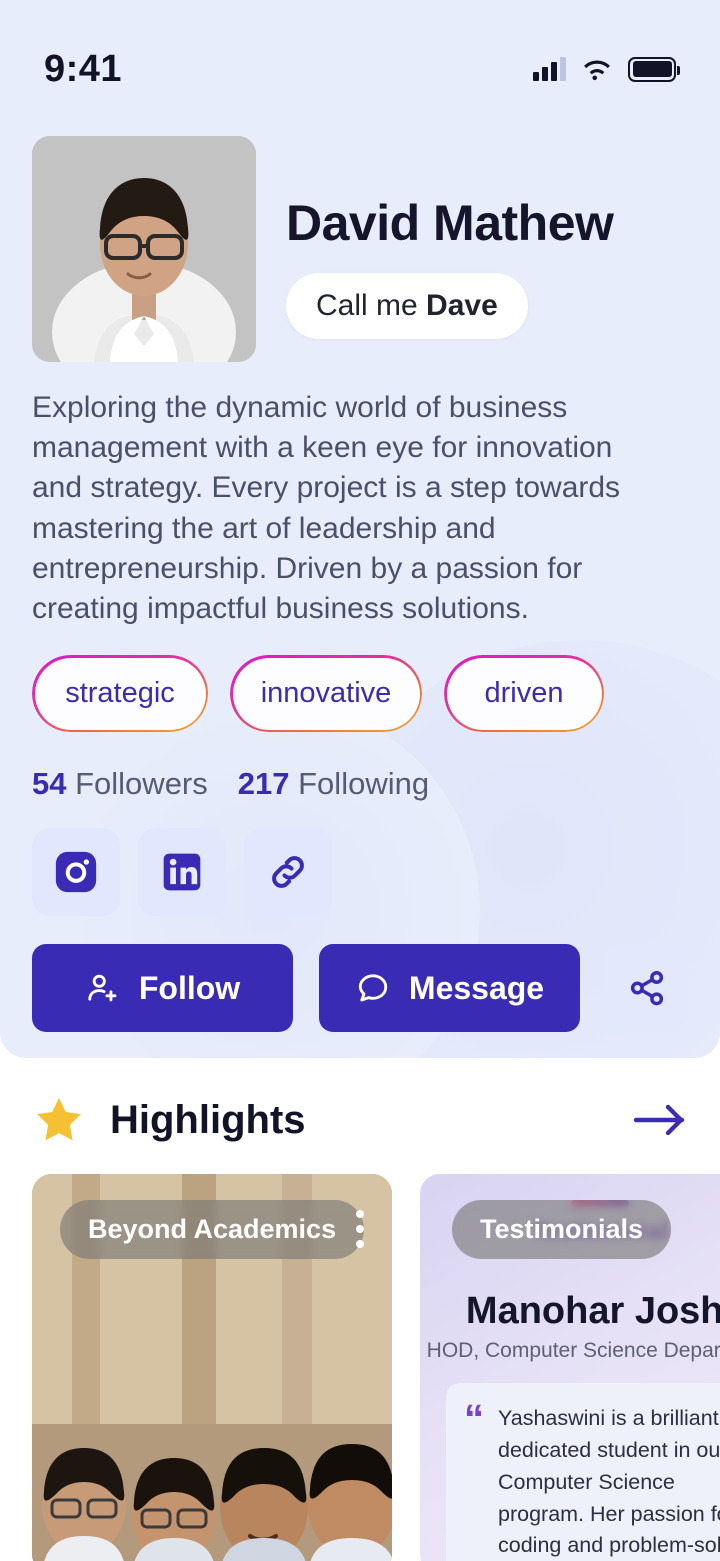  What do you see at coordinates (360, 859) in the screenshot?
I see `social-links` at bounding box center [360, 859].